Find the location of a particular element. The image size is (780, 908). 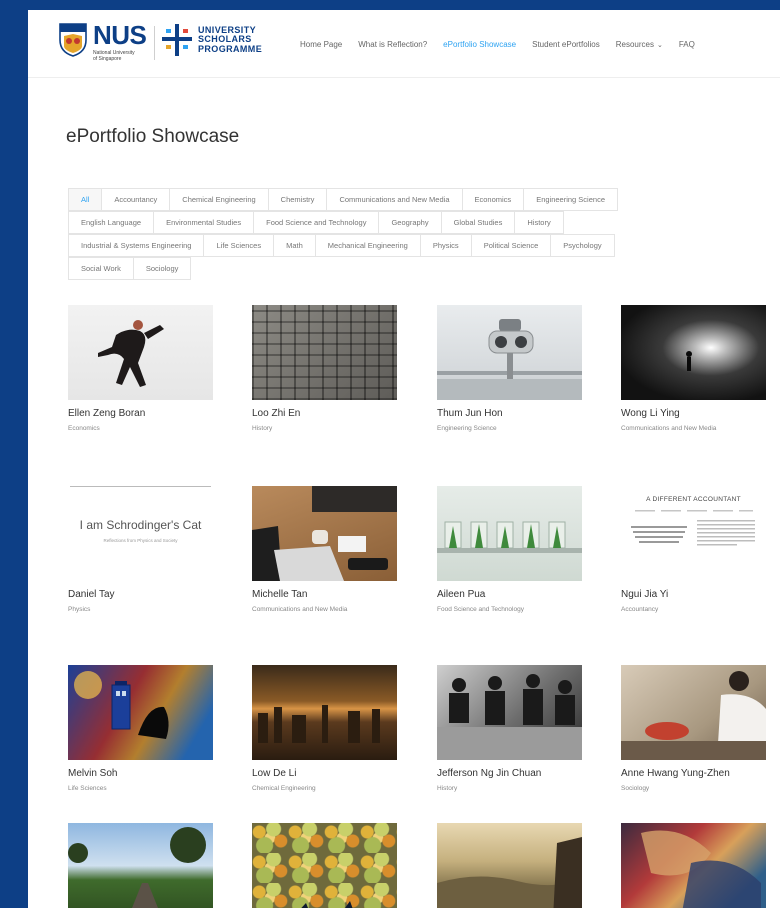

portfolio-thumbnail: A DIFFERENT ACCOUNTANT is located at coordinates (693, 533).